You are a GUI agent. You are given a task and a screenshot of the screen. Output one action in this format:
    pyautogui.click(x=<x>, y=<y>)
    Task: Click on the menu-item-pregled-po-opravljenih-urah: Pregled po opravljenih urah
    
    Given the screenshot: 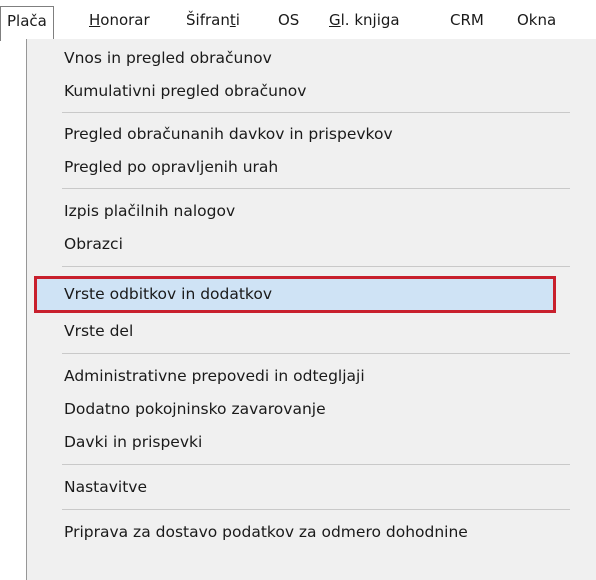 What is the action you would take?
    pyautogui.click(x=302, y=167)
    